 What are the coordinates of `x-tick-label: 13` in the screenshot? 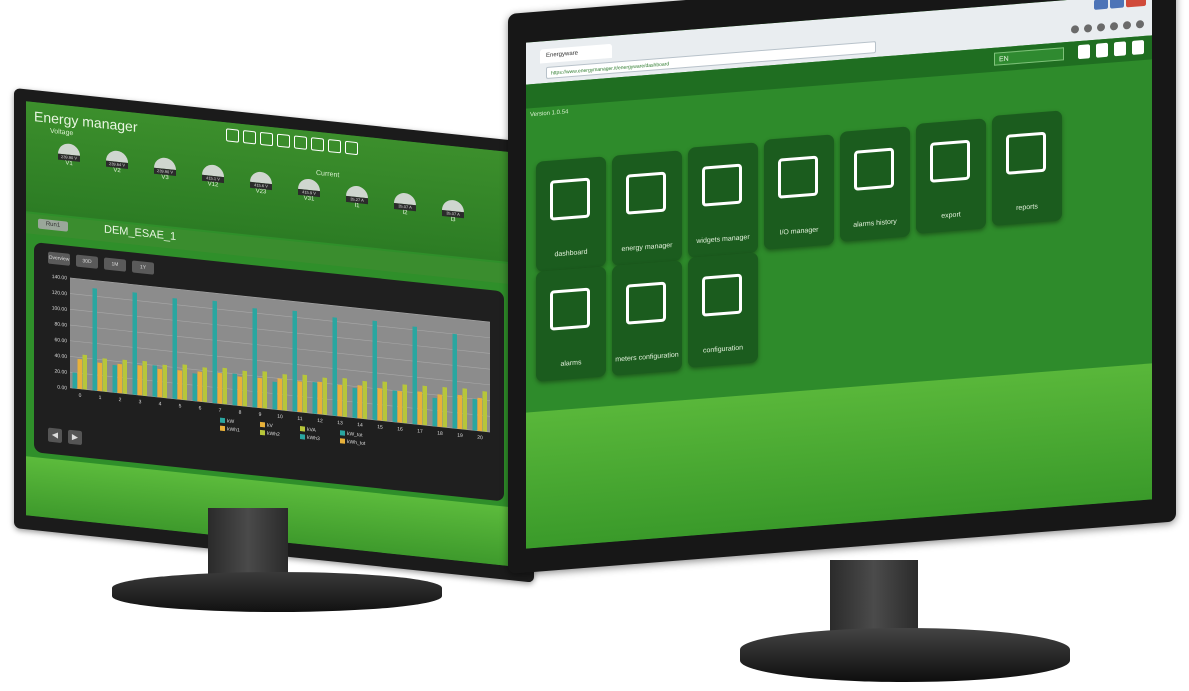 It's located at (340, 423).